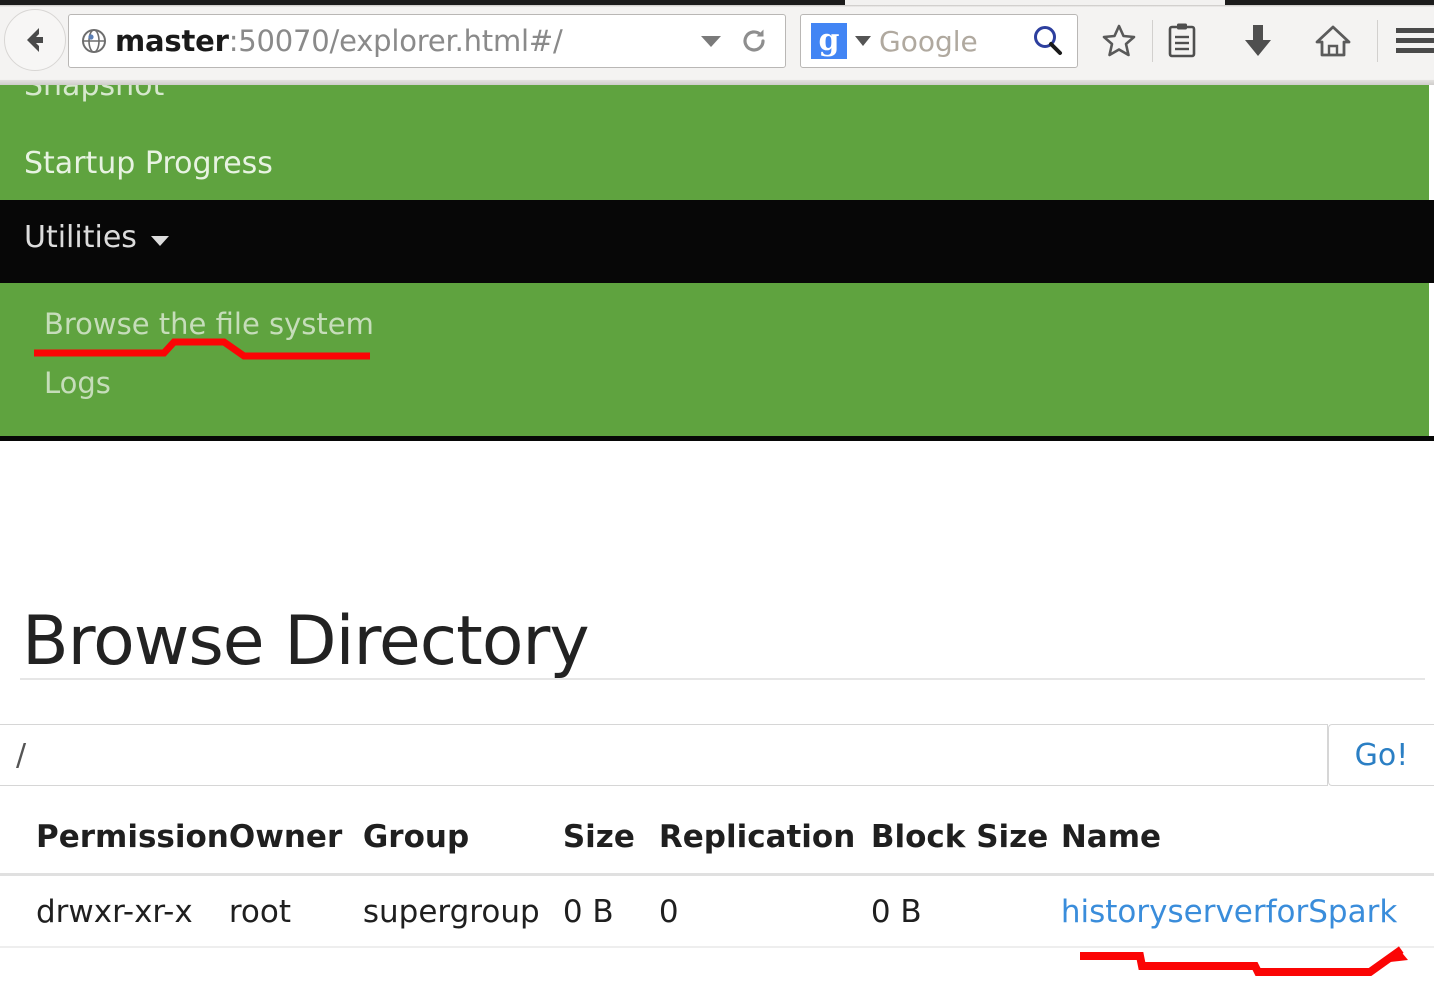 Image resolution: width=1434 pixels, height=982 pixels. Describe the element at coordinates (1119, 41) in the screenshot. I see `star-icon` at that location.